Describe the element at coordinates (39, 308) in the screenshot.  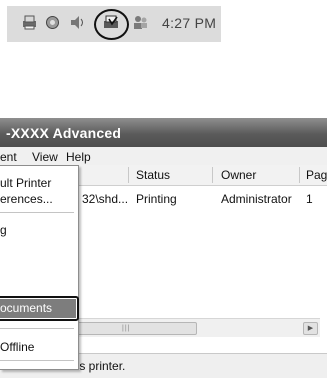
I see `selection-box` at that location.